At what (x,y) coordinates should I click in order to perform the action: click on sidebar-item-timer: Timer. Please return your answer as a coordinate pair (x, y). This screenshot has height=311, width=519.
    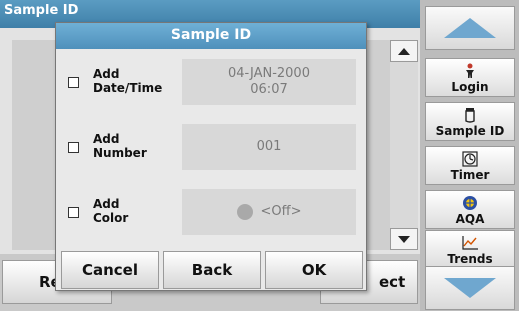
    Looking at the image, I should click on (470, 165).